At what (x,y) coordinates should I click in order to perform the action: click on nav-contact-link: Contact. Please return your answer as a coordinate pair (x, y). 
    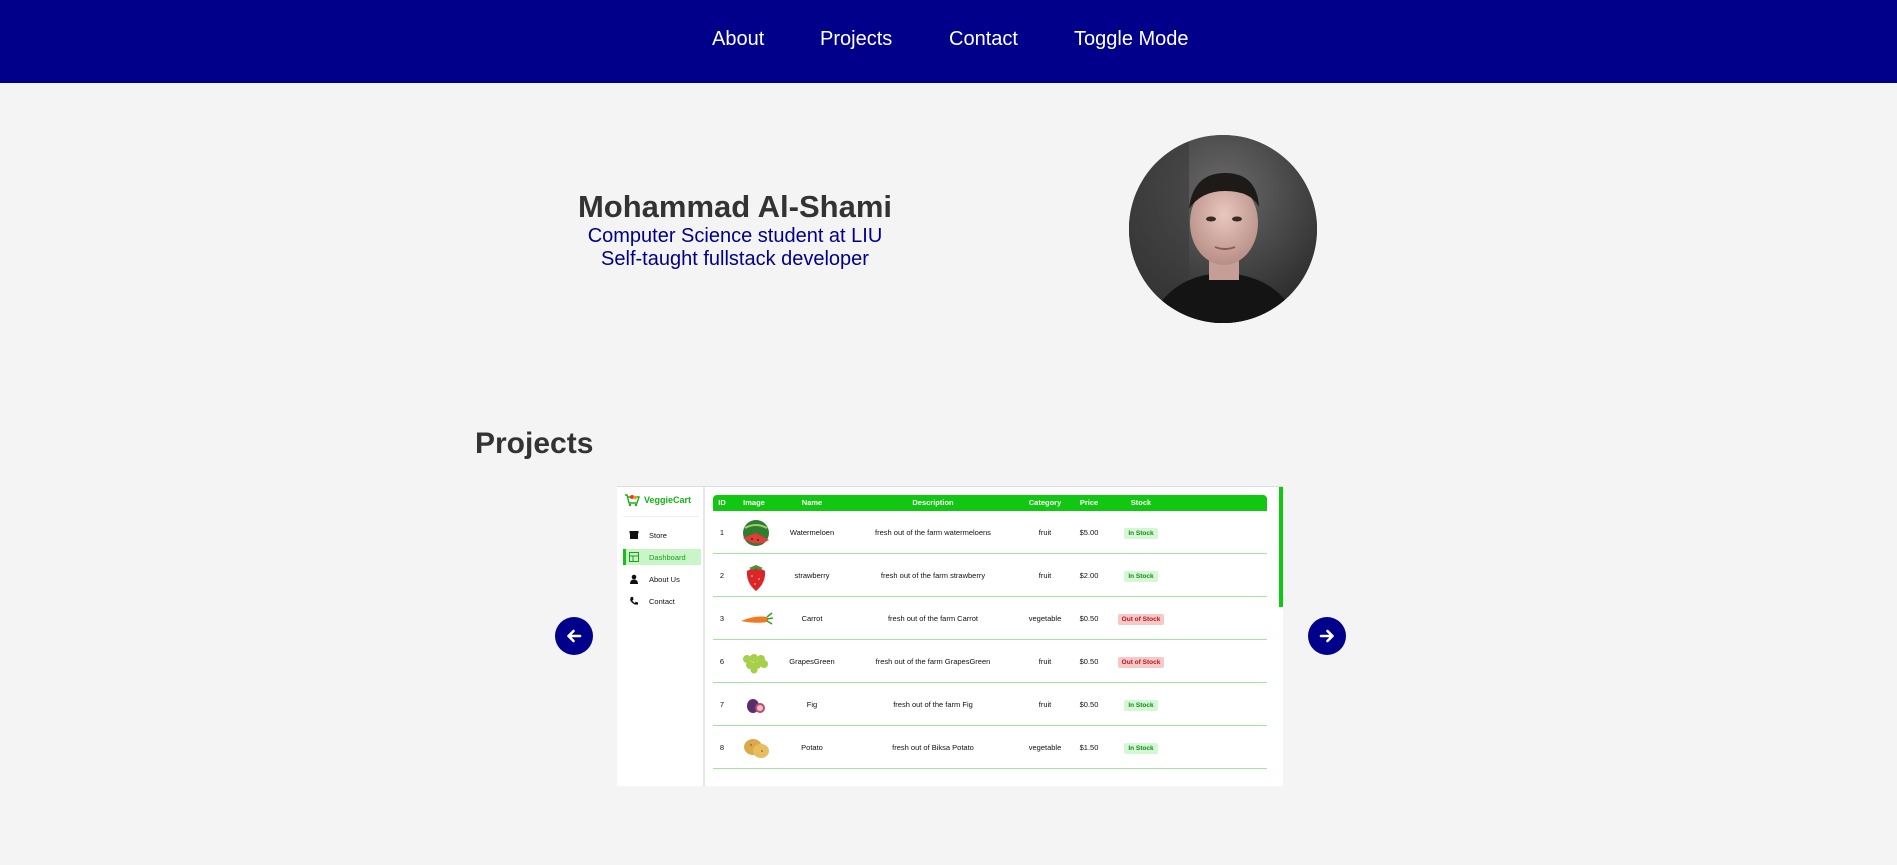
    Looking at the image, I should click on (983, 39).